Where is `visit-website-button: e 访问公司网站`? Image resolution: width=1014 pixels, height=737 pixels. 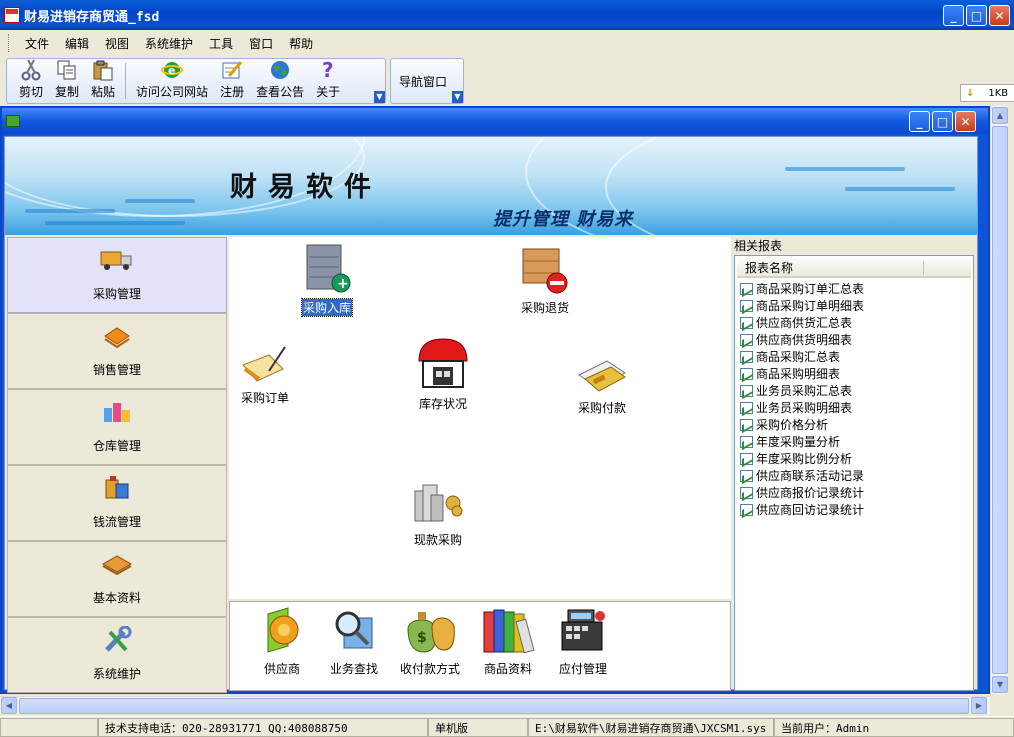 visit-website-button: e 访问公司网站 is located at coordinates (172, 81).